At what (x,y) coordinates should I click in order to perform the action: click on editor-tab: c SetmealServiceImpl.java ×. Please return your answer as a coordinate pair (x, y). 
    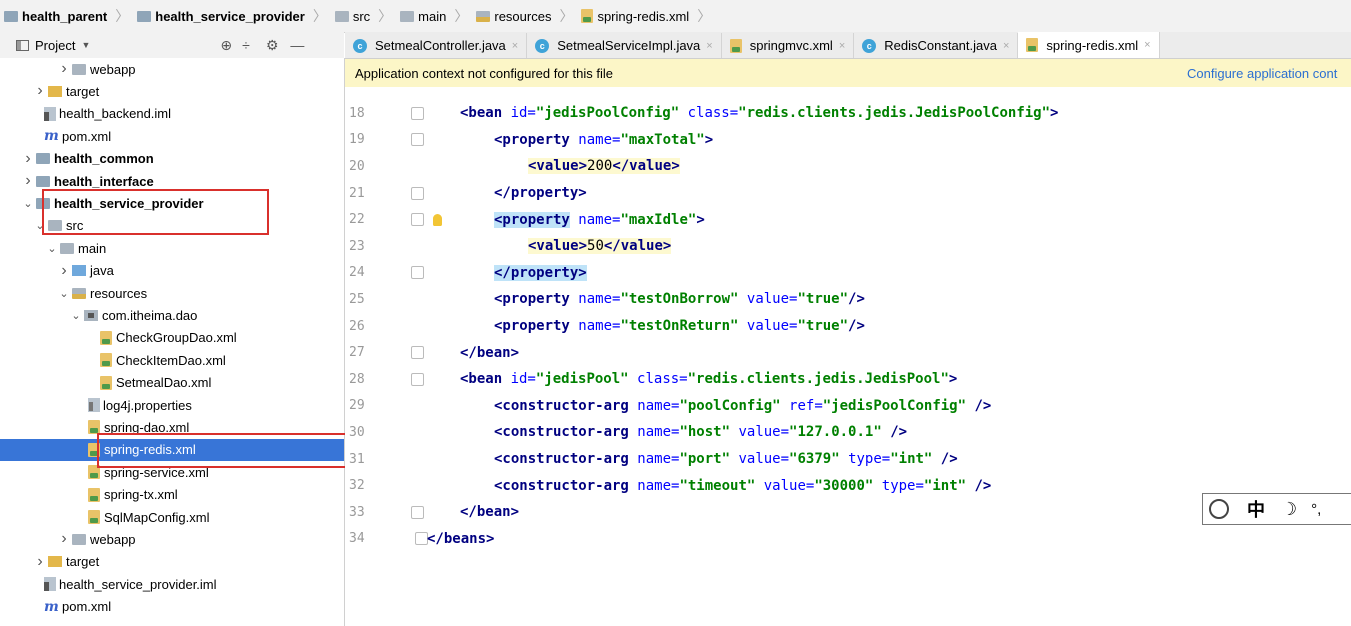
    Looking at the image, I should click on (624, 45).